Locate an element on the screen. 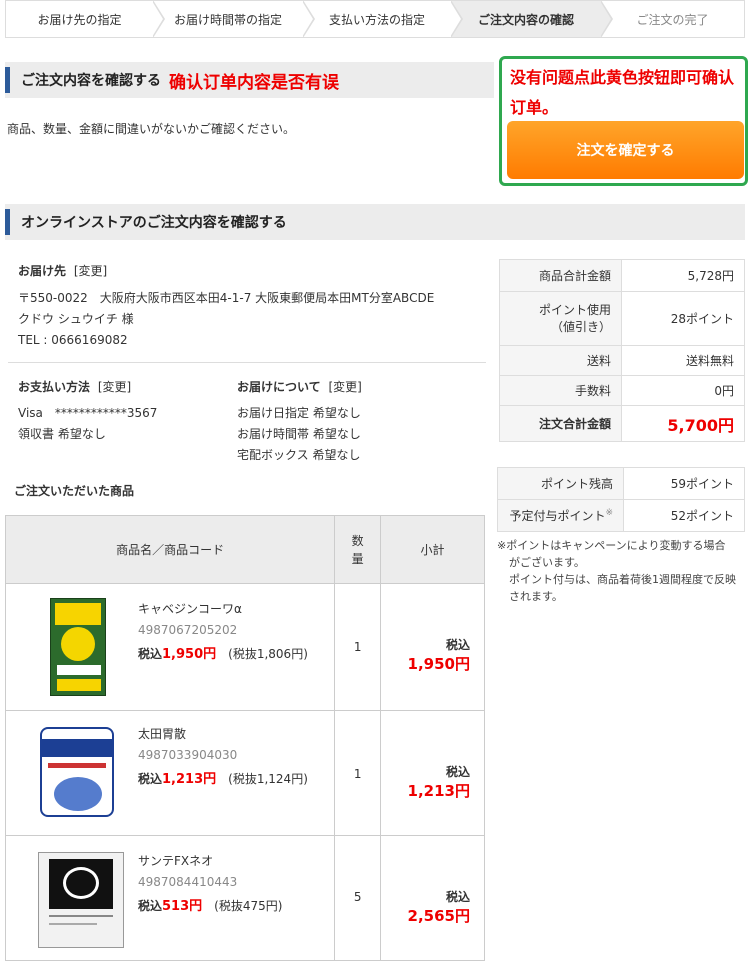 Image resolution: width=752 pixels, height=980 pixels. points-note-line: がございます。 is located at coordinates (547, 562).